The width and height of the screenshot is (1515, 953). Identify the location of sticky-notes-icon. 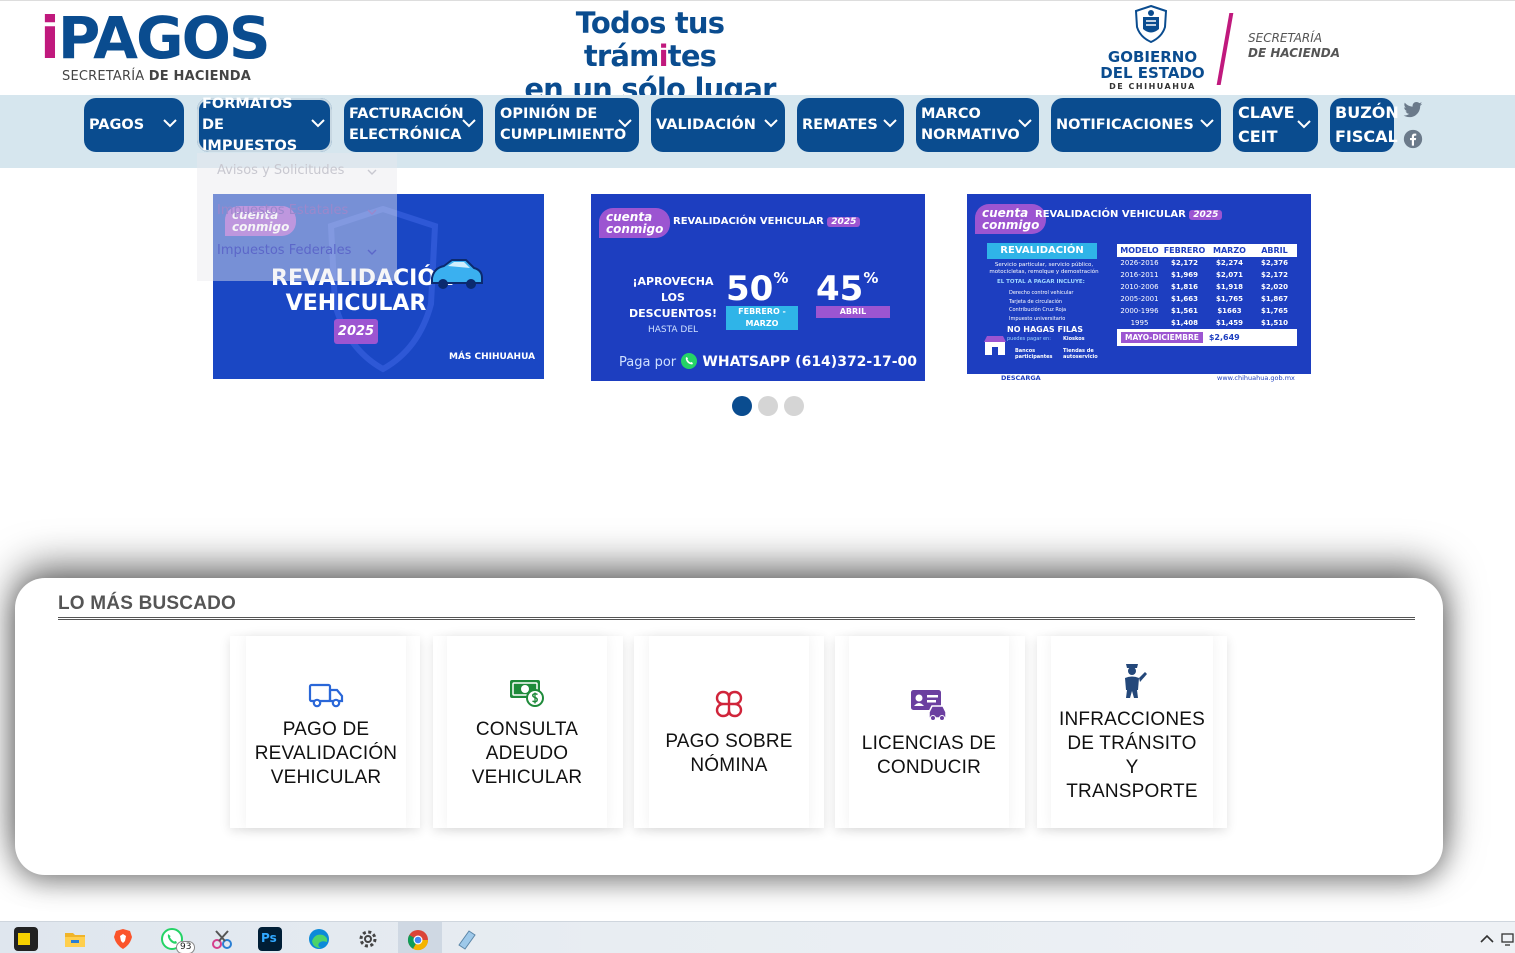
(26, 939).